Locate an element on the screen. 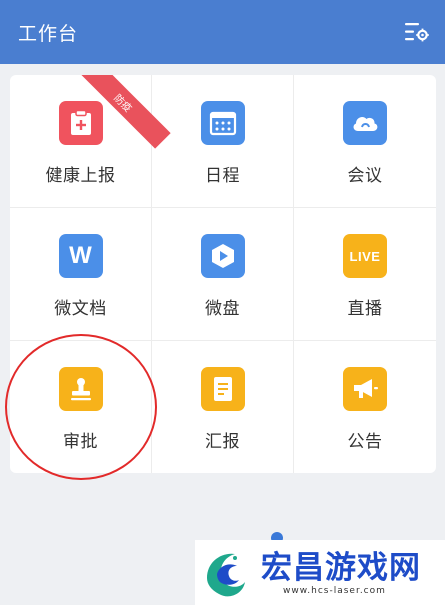 The width and height of the screenshot is (445, 605). app-meeting: 会议 is located at coordinates (365, 141).